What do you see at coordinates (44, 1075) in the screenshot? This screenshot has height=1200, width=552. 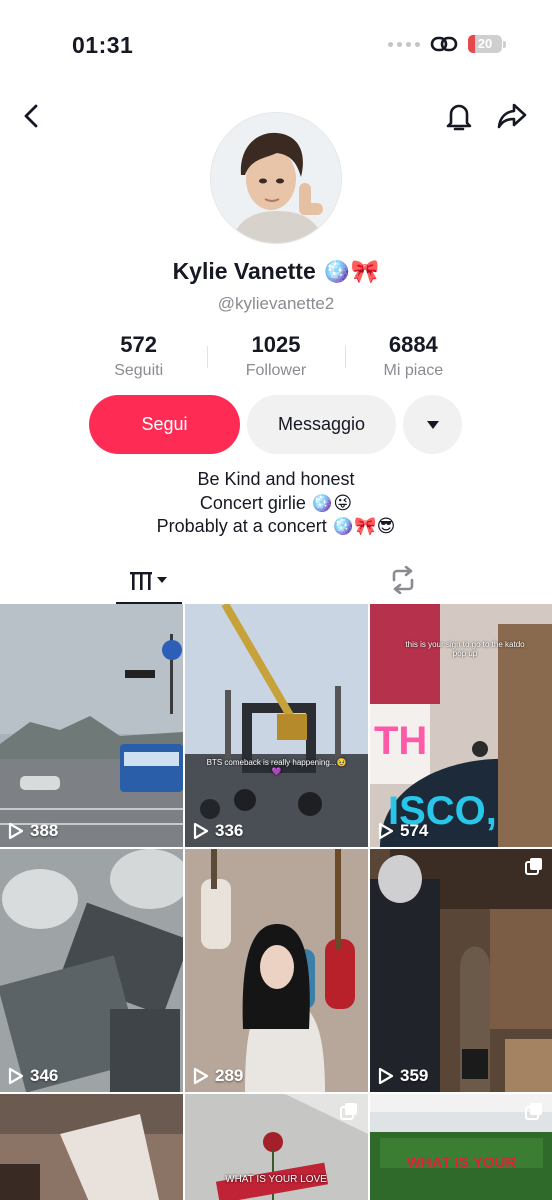 I see `view-count-text: 346` at bounding box center [44, 1075].